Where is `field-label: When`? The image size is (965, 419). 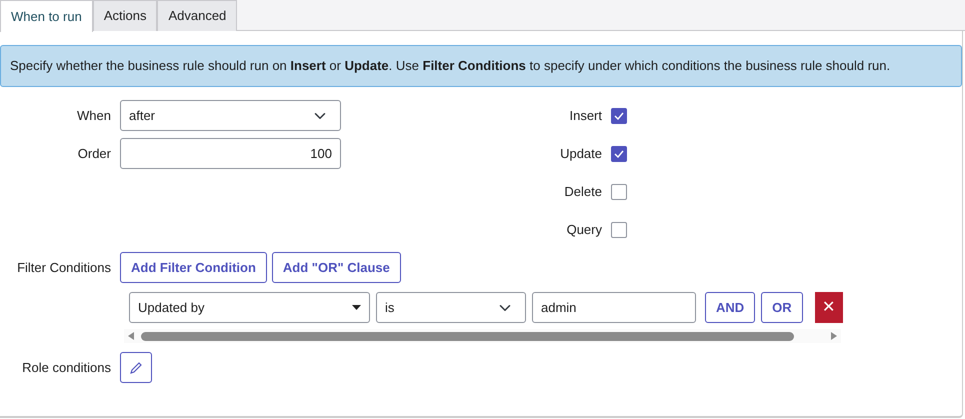
field-label: When is located at coordinates (94, 115).